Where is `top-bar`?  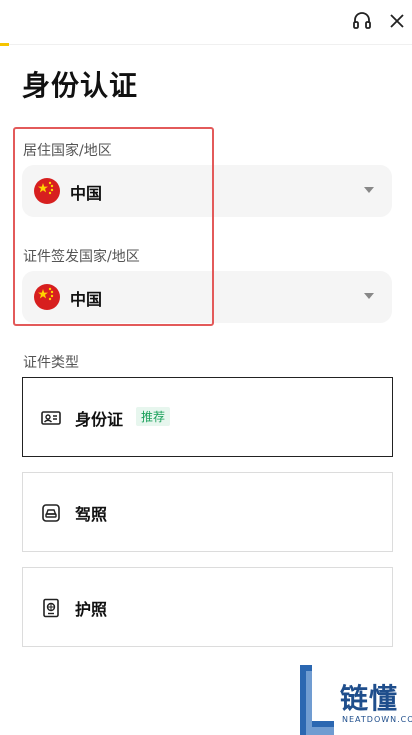 top-bar is located at coordinates (206, 22).